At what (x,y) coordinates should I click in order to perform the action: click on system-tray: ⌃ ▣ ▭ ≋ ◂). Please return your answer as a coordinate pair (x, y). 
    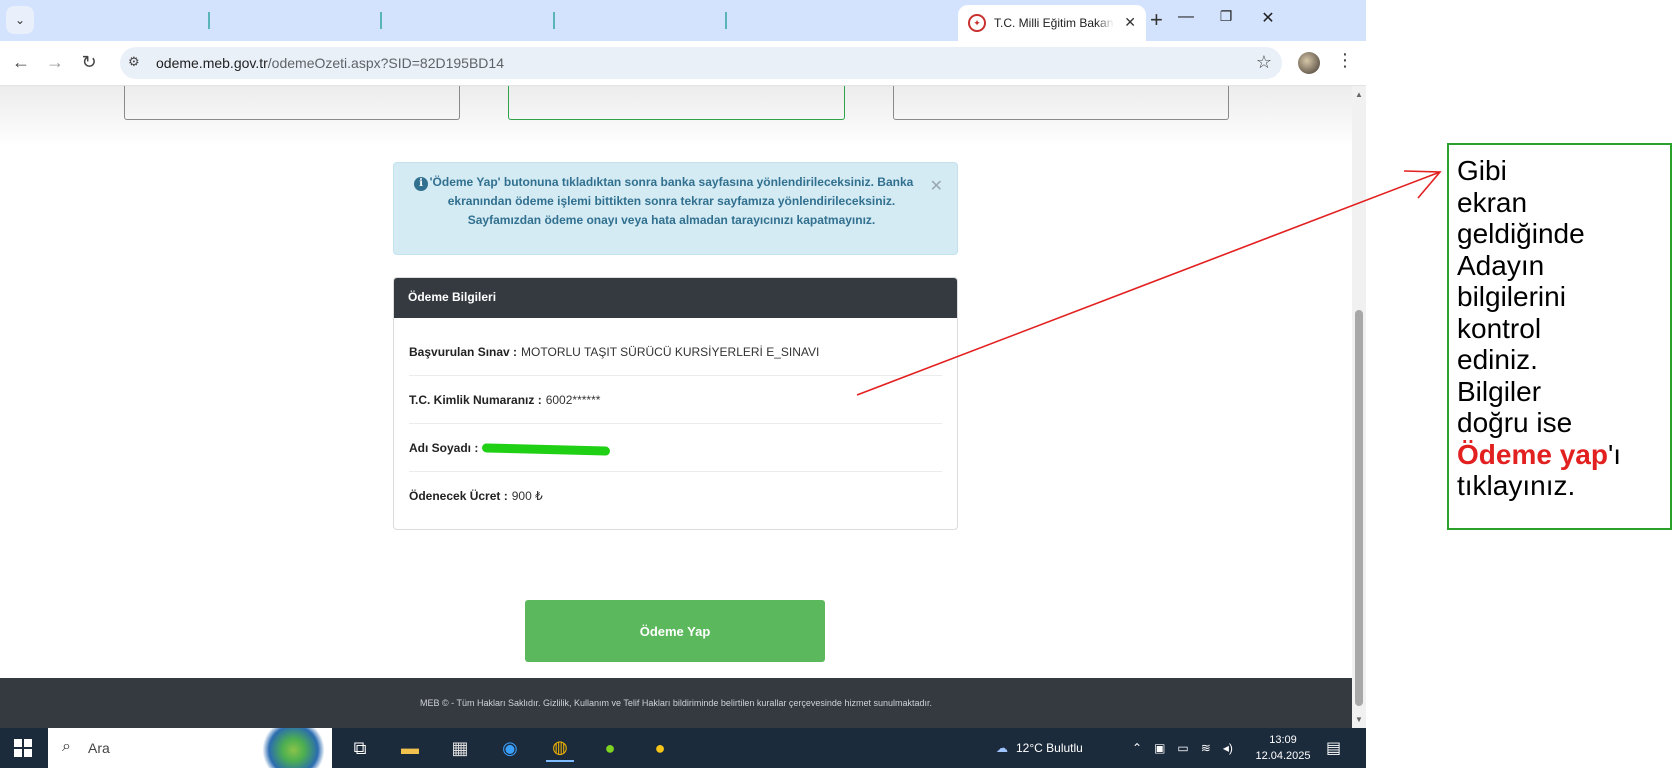
    Looking at the image, I should click on (1182, 748).